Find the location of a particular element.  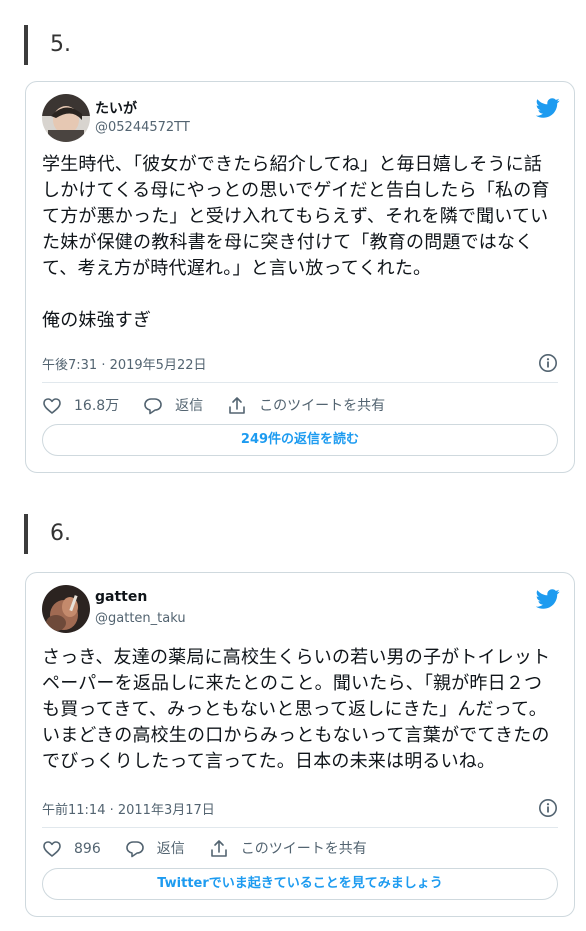

tweet-actions: 896 返信 このツイートを共有 is located at coordinates (300, 849).